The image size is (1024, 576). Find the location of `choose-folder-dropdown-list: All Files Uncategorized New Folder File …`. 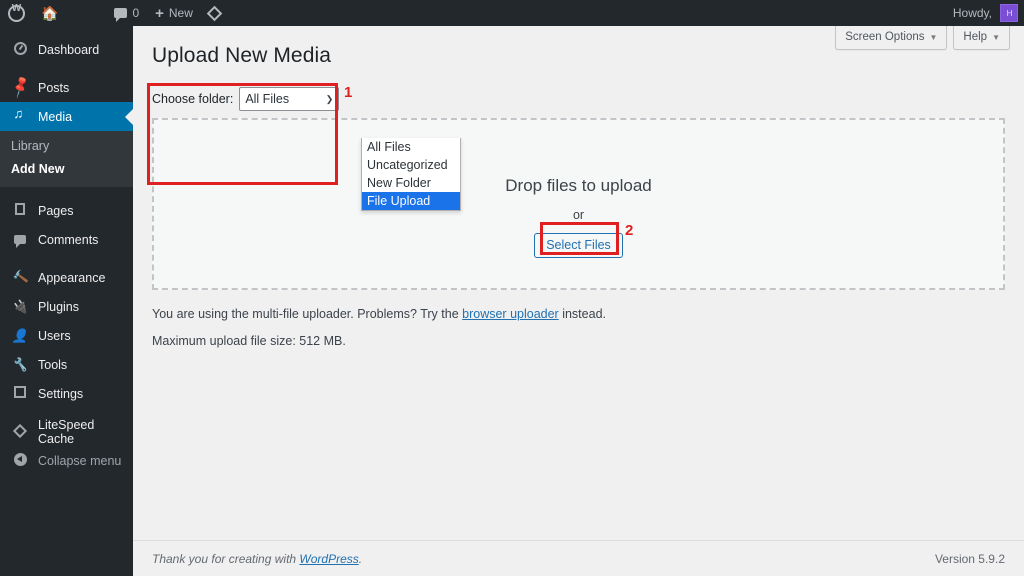

choose-folder-dropdown-list: All Files Uncategorized New Folder File … is located at coordinates (411, 174).